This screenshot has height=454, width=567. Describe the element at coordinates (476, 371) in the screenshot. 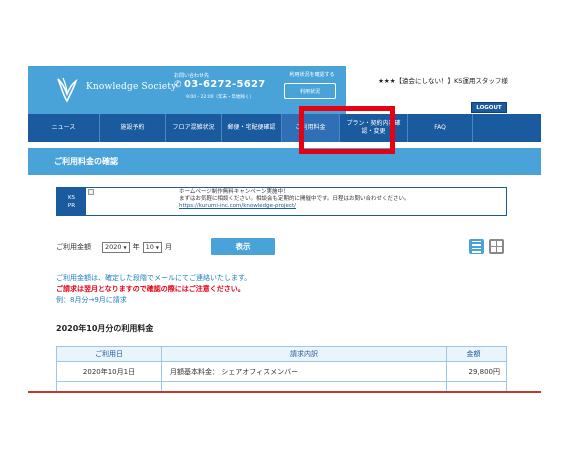

I see `row-amount: 29,800円` at that location.